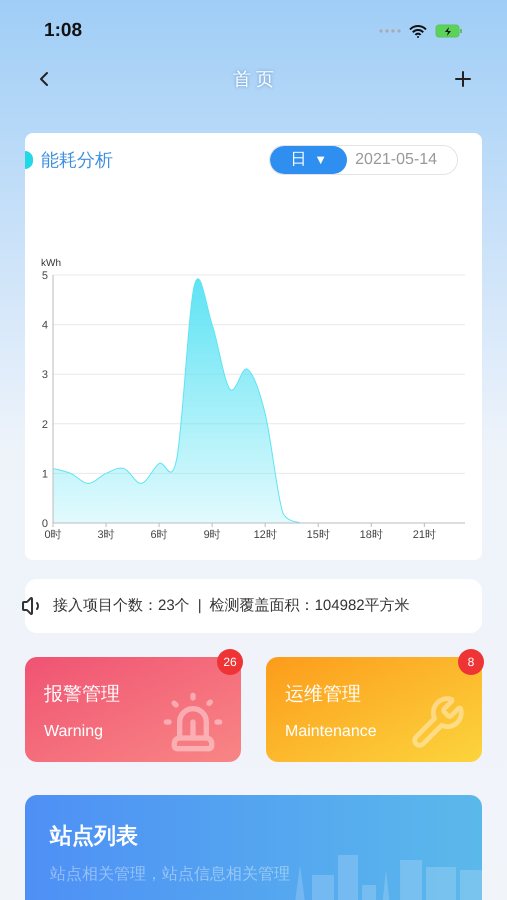  What do you see at coordinates (82, 695) in the screenshot?
I see `module-title: 报警管理` at bounding box center [82, 695].